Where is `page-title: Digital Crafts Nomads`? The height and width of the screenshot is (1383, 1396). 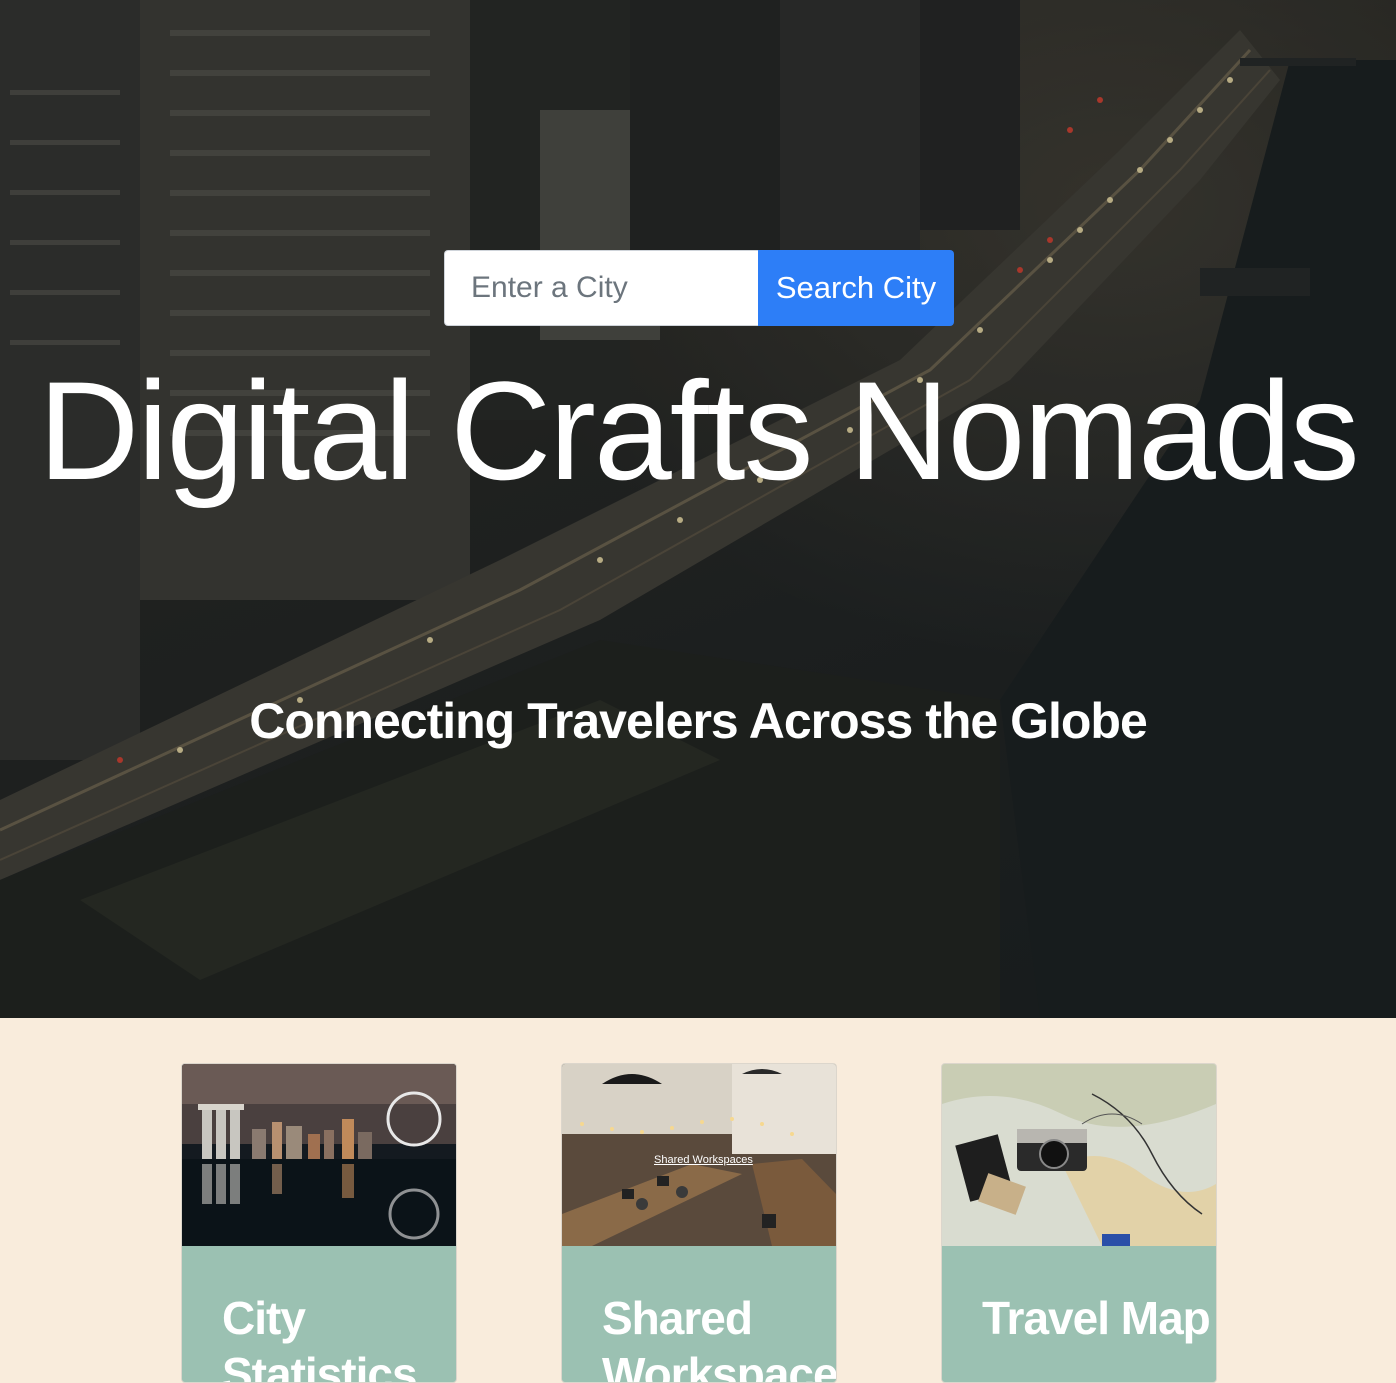
page-title: Digital Crafts Nomads is located at coordinates (699, 430).